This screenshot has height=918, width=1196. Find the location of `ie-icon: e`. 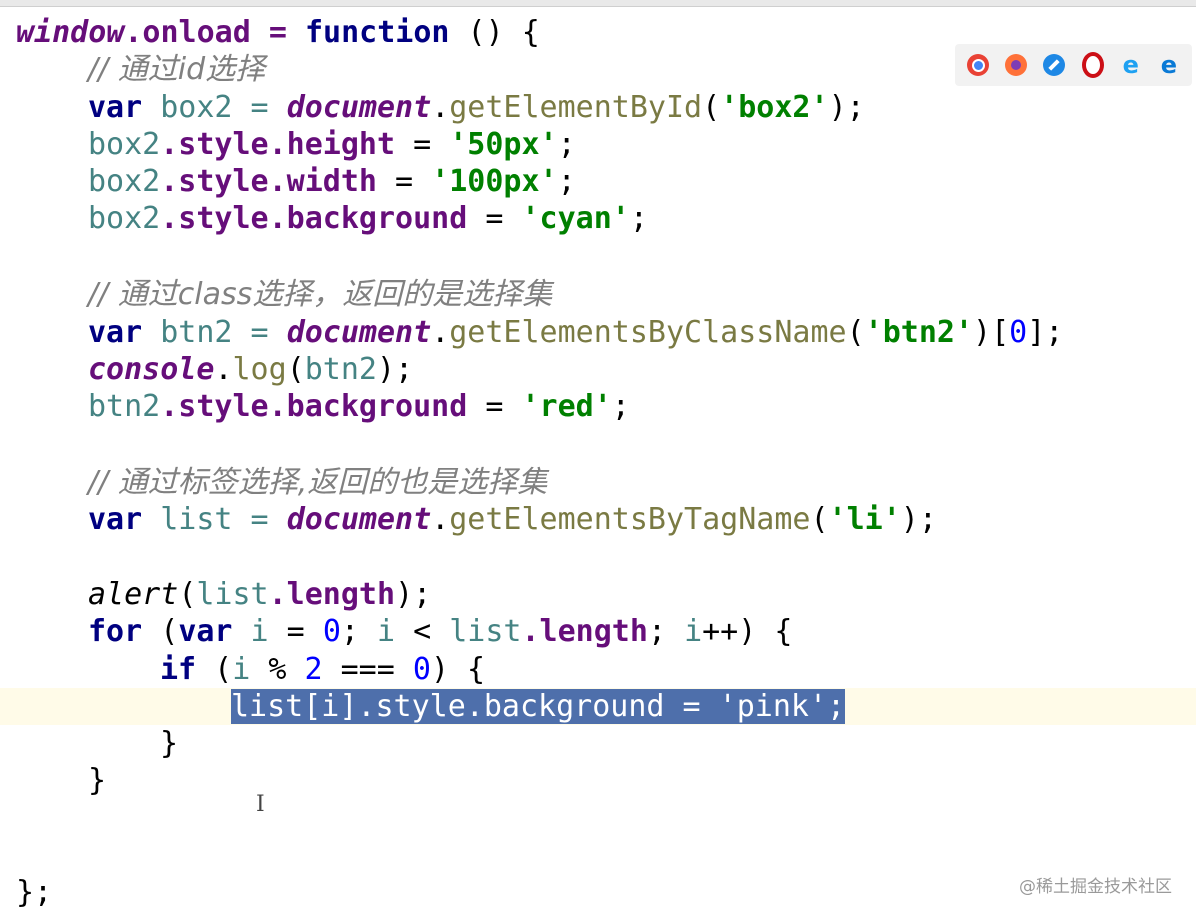

ie-icon: e is located at coordinates (1131, 65).